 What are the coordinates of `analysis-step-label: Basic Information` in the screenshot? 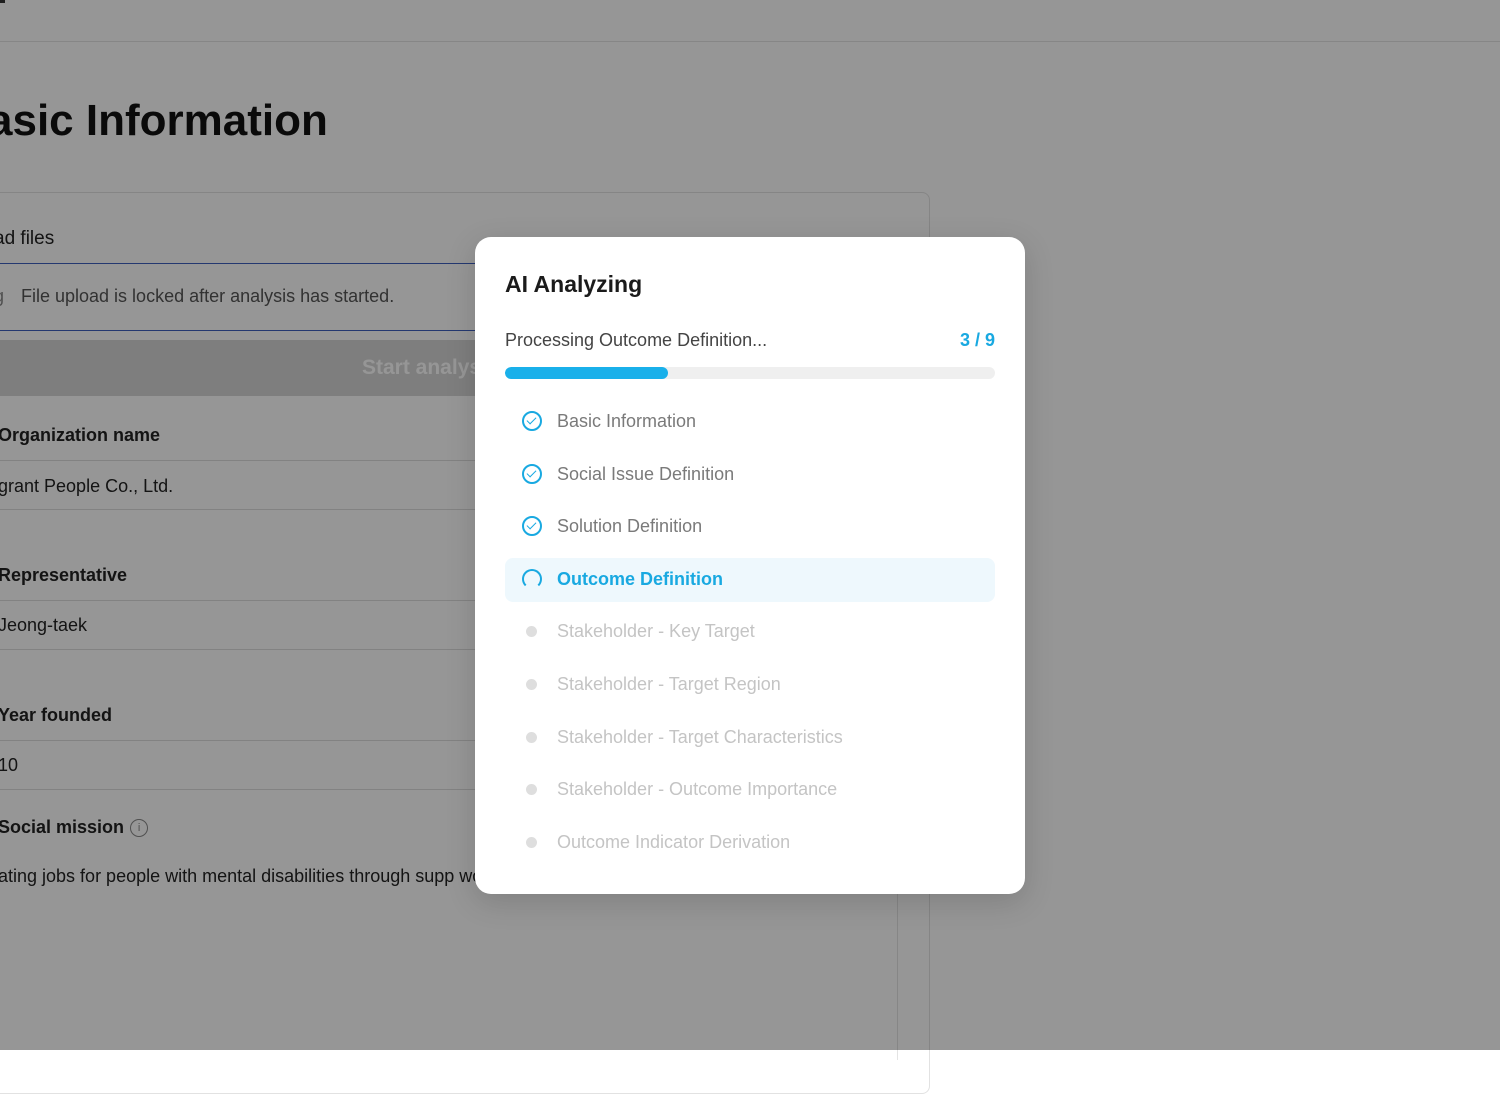 It's located at (627, 421).